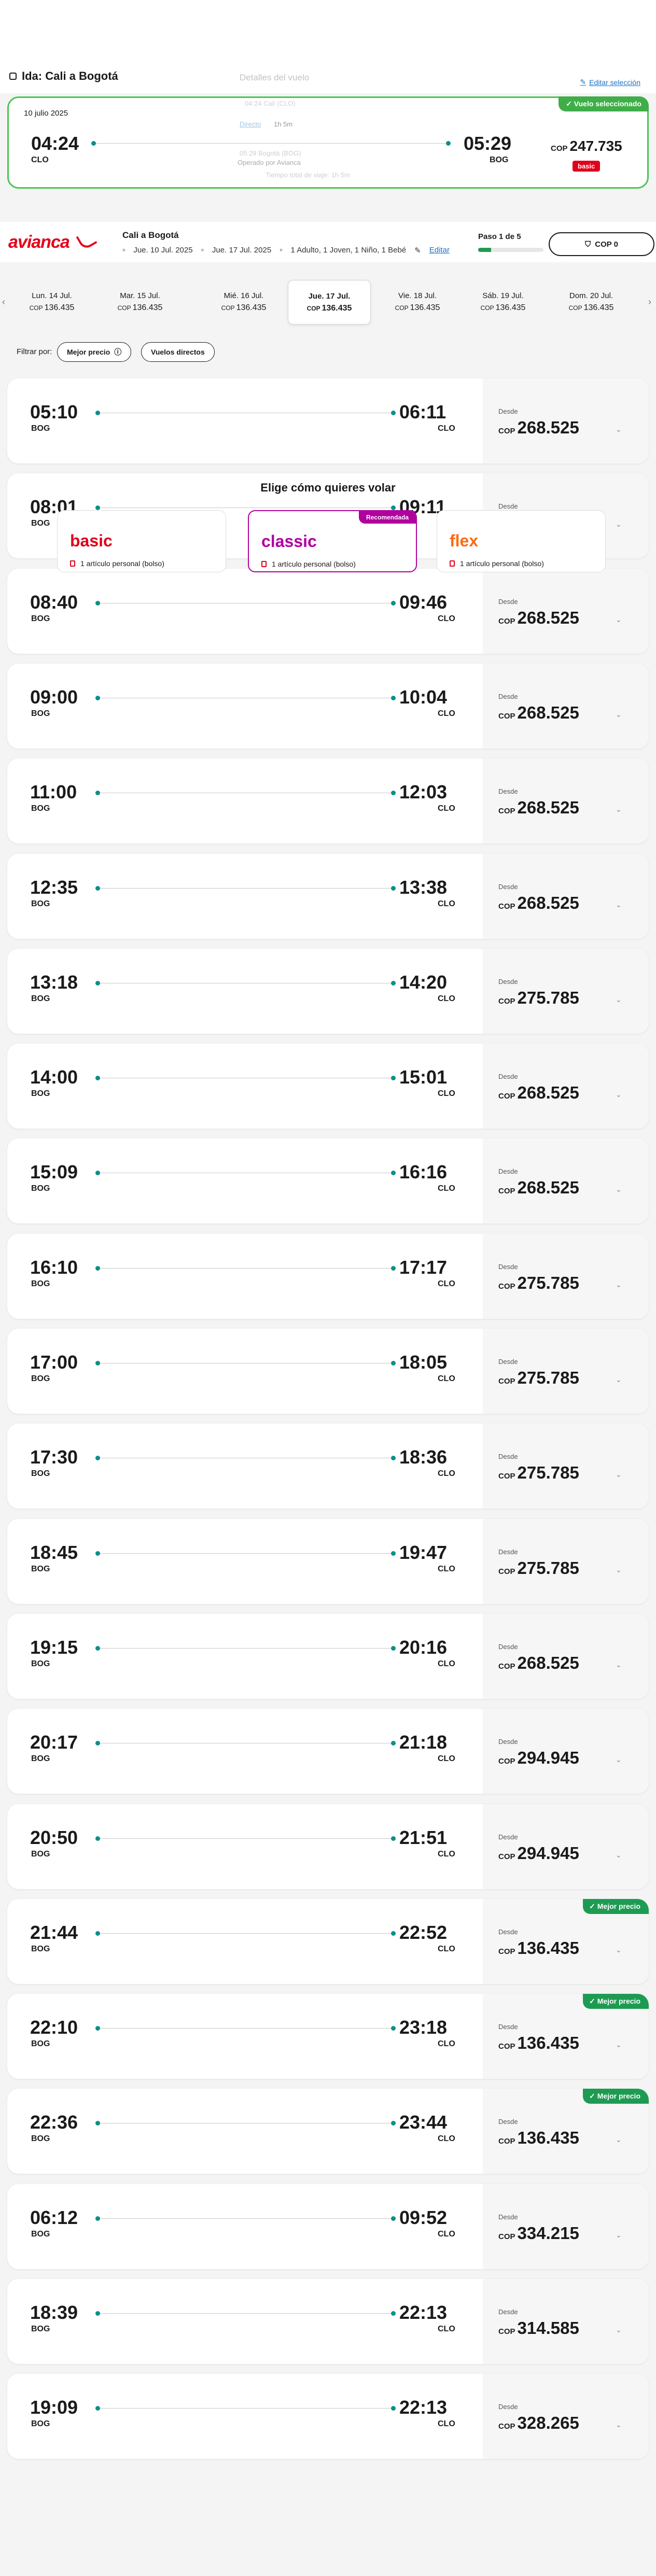 This screenshot has width=656, height=2576. I want to click on price-panel: Desde COP 334.215 ⌄, so click(566, 2226).